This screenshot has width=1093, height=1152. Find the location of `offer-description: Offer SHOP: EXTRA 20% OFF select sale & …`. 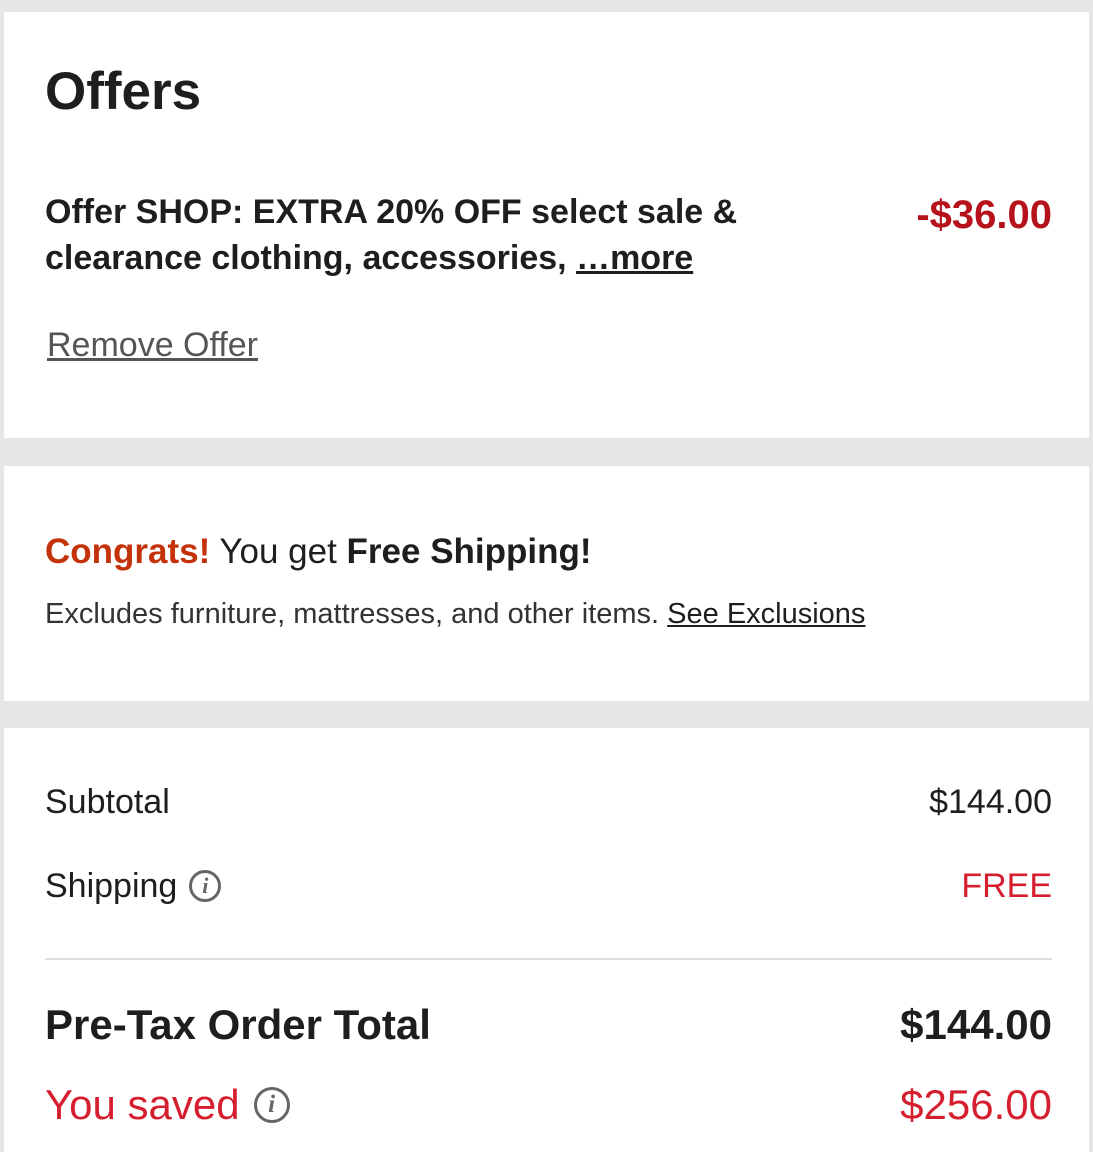

offer-description: Offer SHOP: EXTRA 20% OFF select sale & … is located at coordinates (435, 235).